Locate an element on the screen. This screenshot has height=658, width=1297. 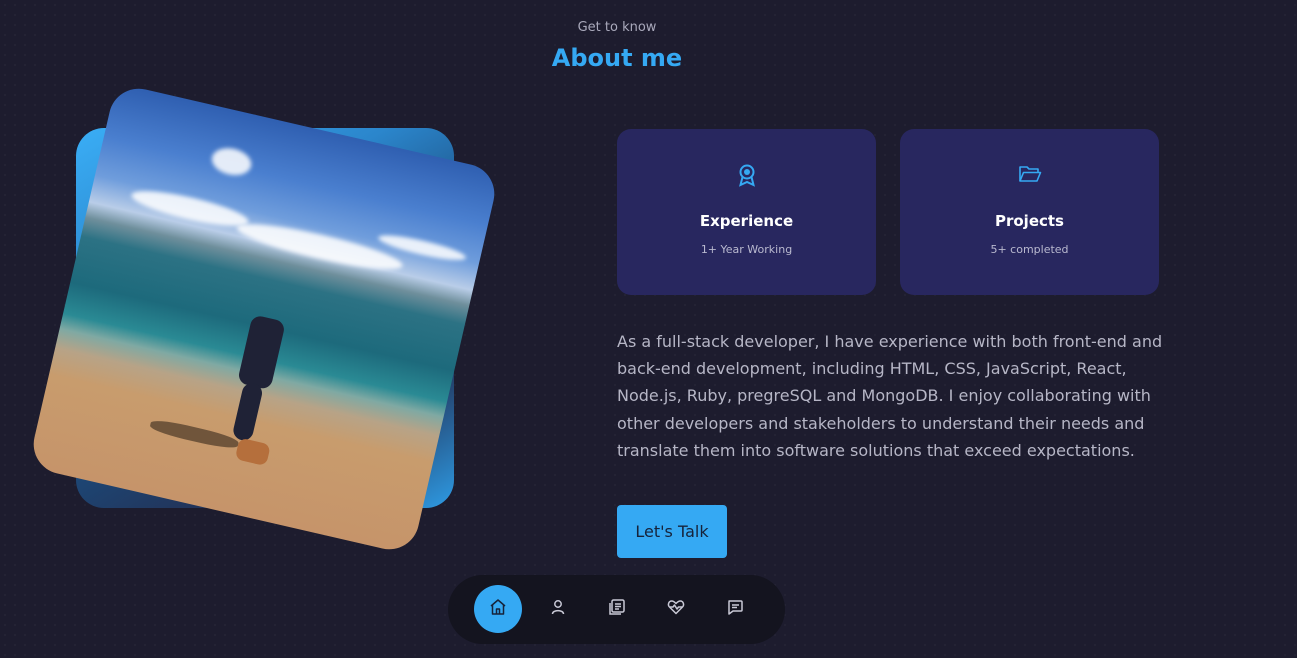
bottom-nav is located at coordinates (616, 609).